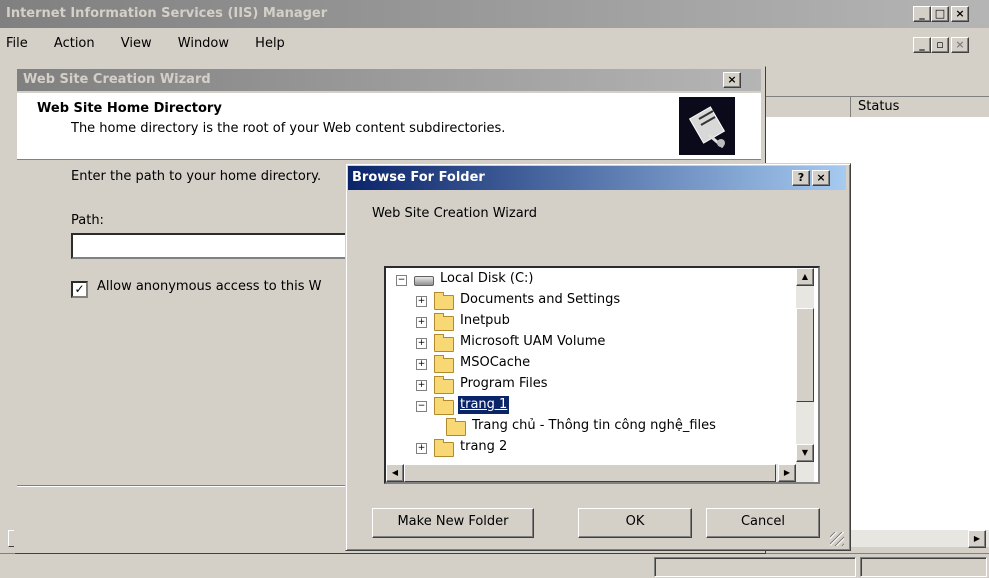  What do you see at coordinates (821, 178) in the screenshot?
I see `browse-close-button: ×` at bounding box center [821, 178].